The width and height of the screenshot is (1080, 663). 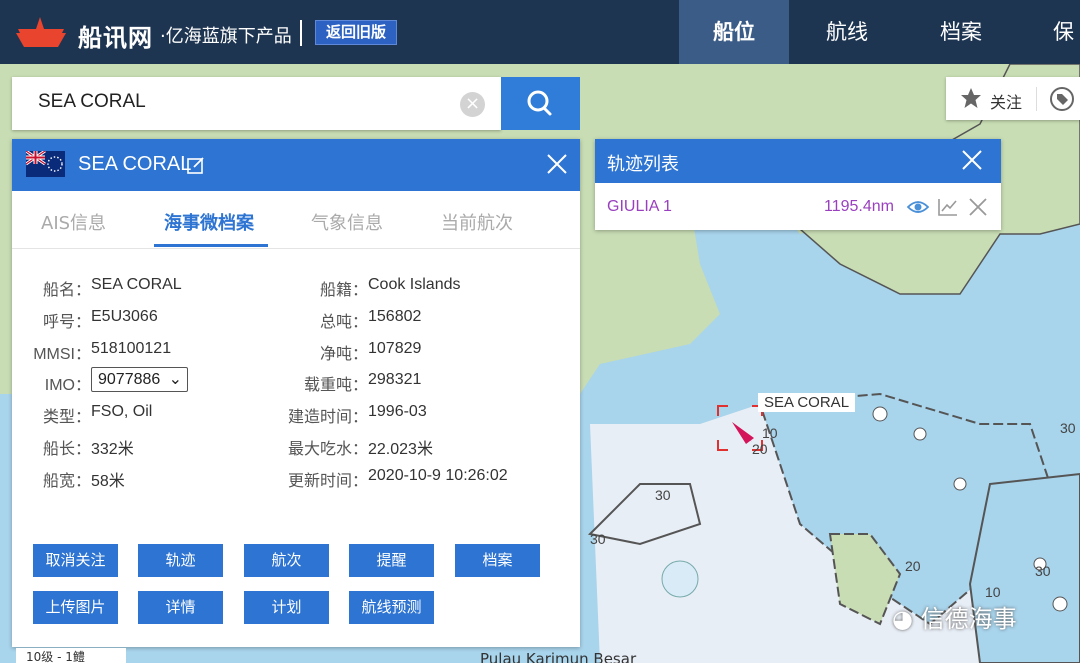 I want to click on star-icon, so click(x=971, y=98).